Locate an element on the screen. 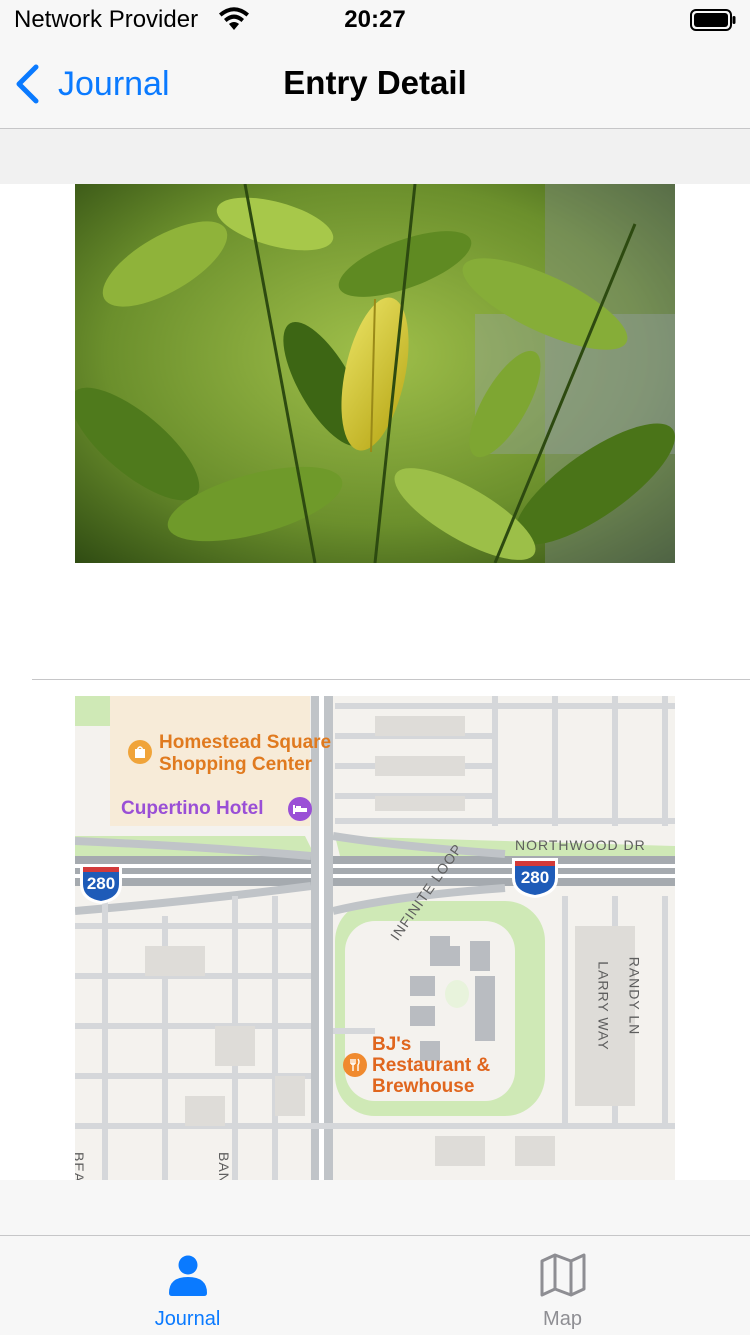 The width and height of the screenshot is (750, 1335). homestead-label-line2: Shopping Center is located at coordinates (236, 764).